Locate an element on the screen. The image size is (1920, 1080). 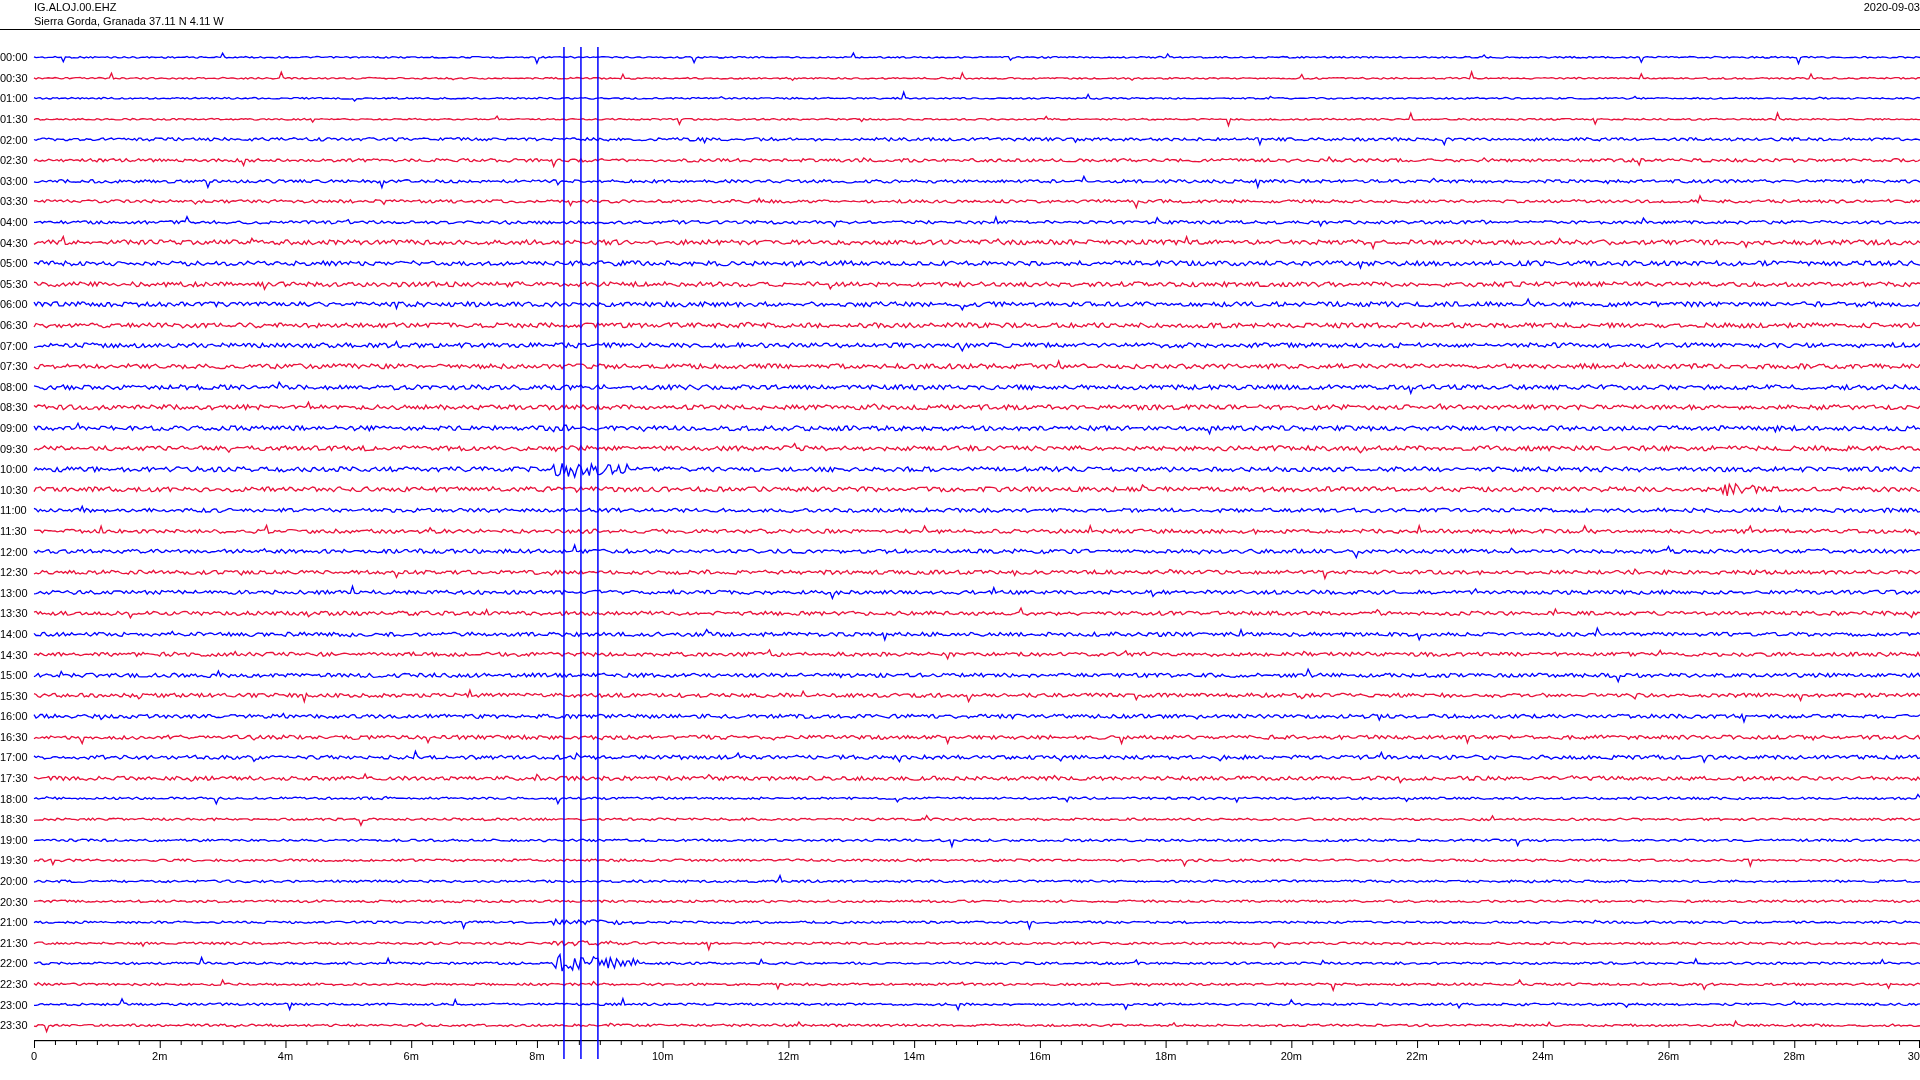
hour-label: 14:00 is located at coordinates (14, 633).